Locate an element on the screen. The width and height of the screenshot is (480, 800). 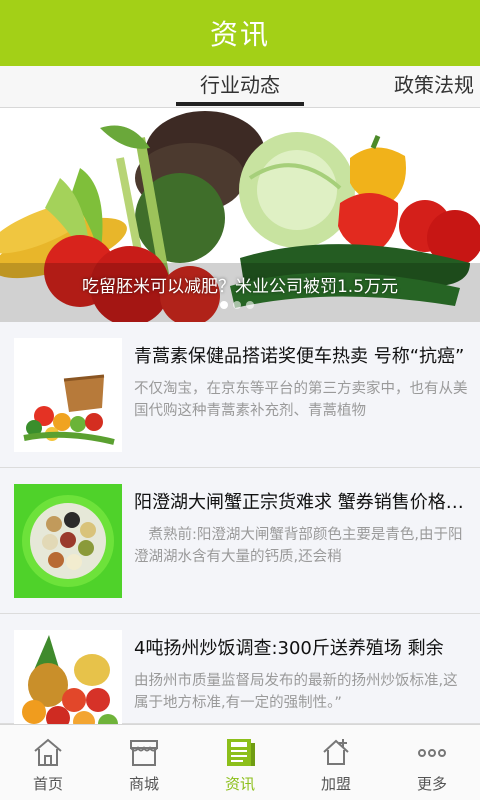
tab-industry-news: 行业动态 is located at coordinates (240, 86).